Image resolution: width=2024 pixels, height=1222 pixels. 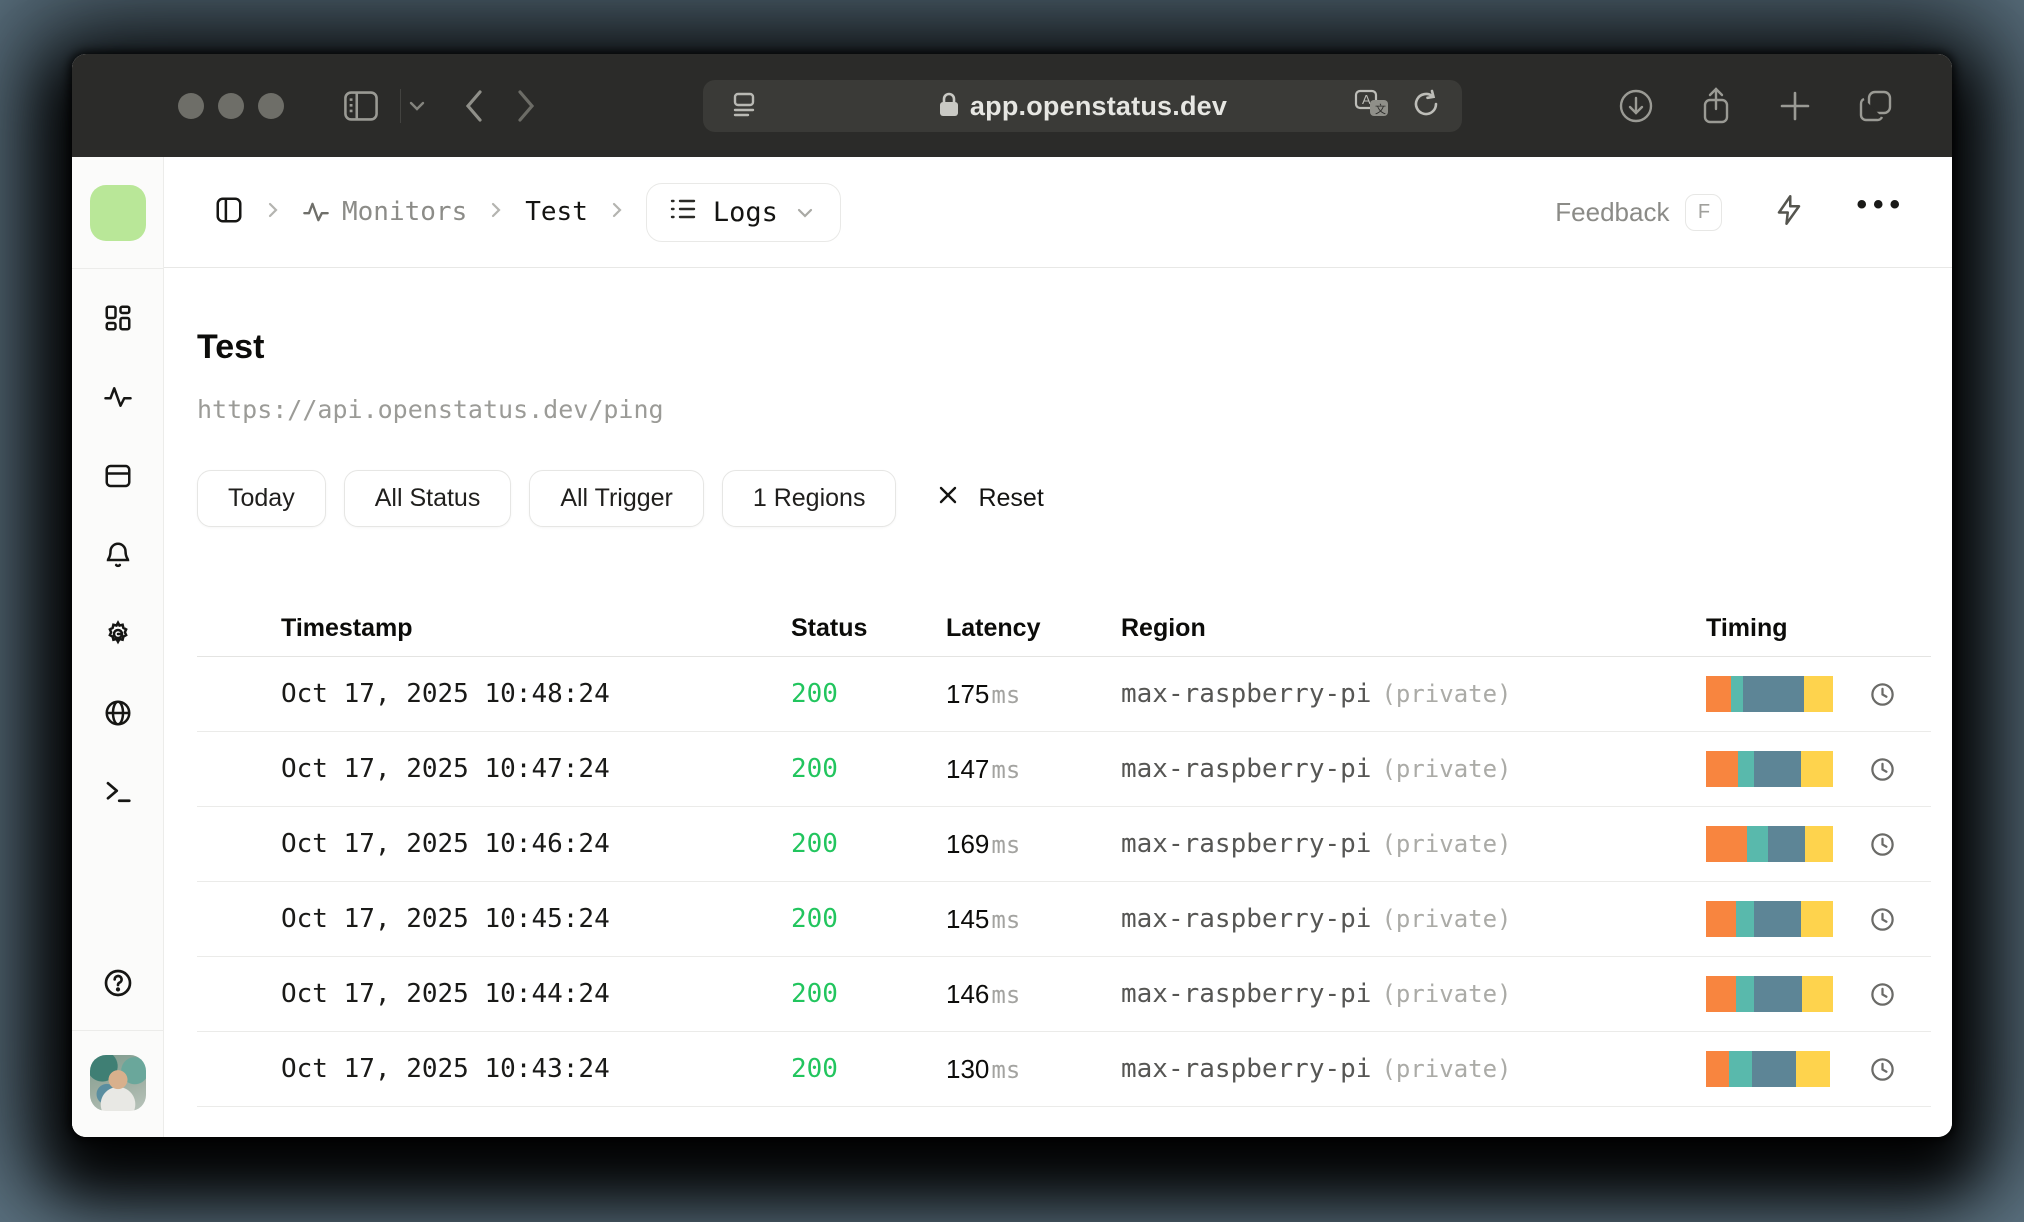 I want to click on address-bar: app.openstatus.dev A文, so click(x=1082, y=106).